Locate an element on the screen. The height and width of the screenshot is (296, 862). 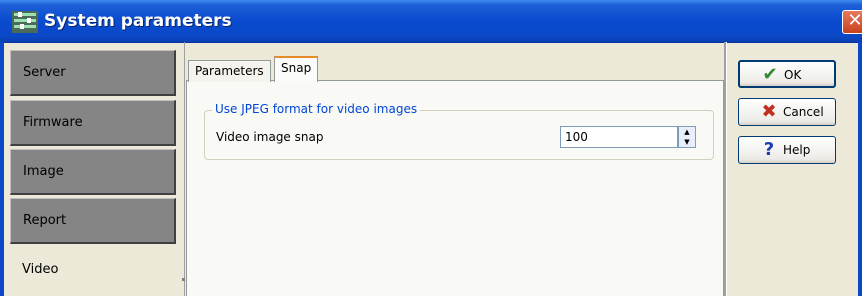
nav-item-report: Report is located at coordinates (93, 221).